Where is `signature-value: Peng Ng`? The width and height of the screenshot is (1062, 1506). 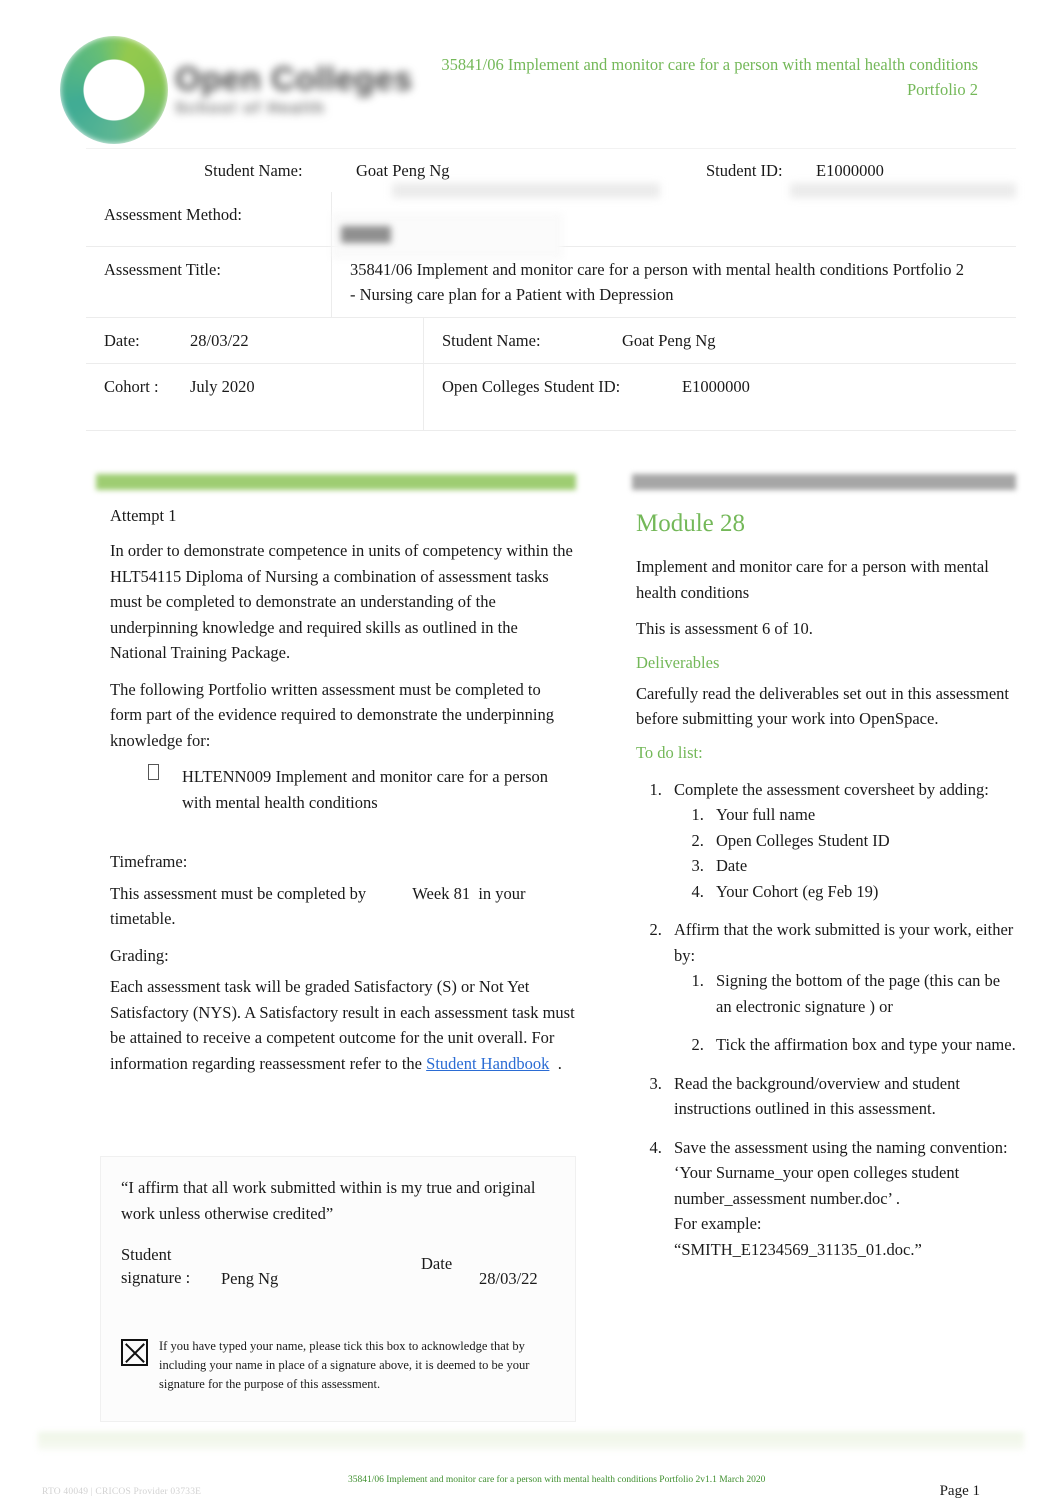 signature-value: Peng Ng is located at coordinates (249, 1278).